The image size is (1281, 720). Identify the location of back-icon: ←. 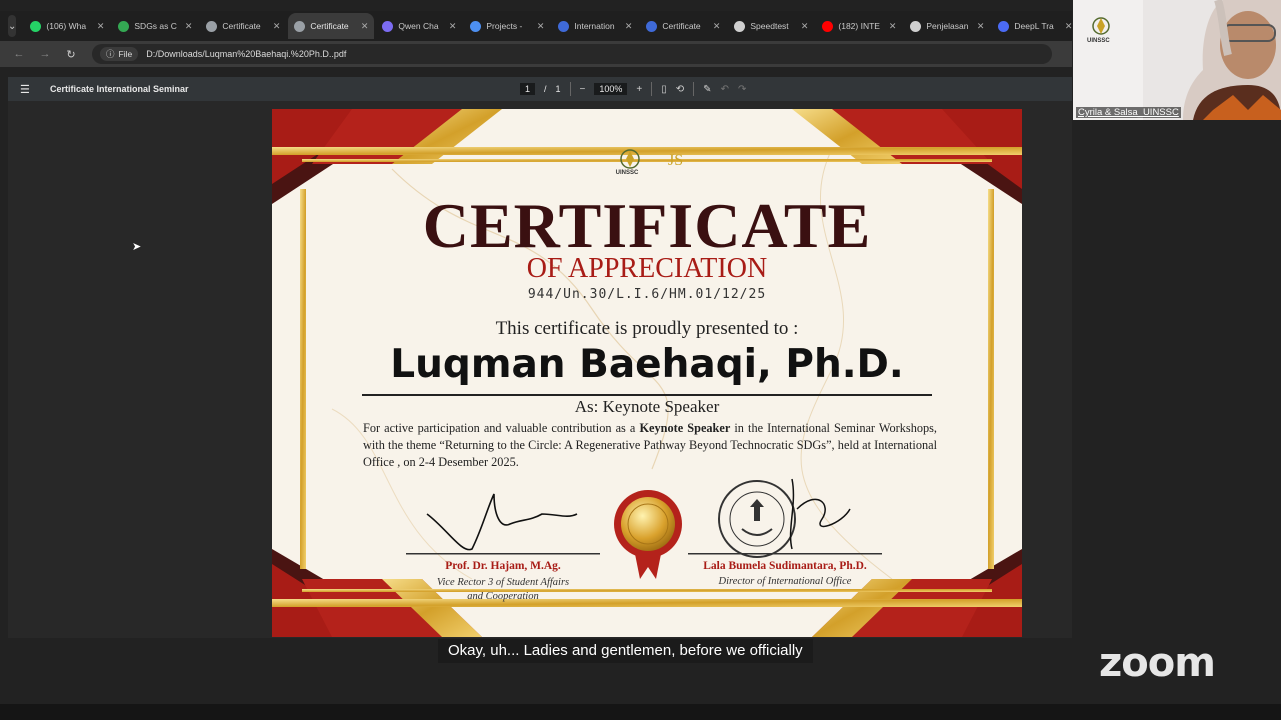
(19, 54).